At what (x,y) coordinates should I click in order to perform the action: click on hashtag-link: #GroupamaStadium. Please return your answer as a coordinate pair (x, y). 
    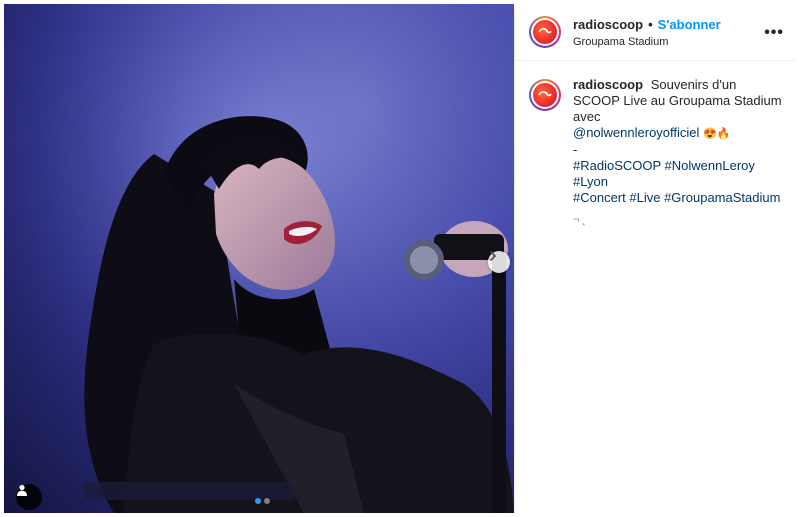
    Looking at the image, I should click on (722, 197).